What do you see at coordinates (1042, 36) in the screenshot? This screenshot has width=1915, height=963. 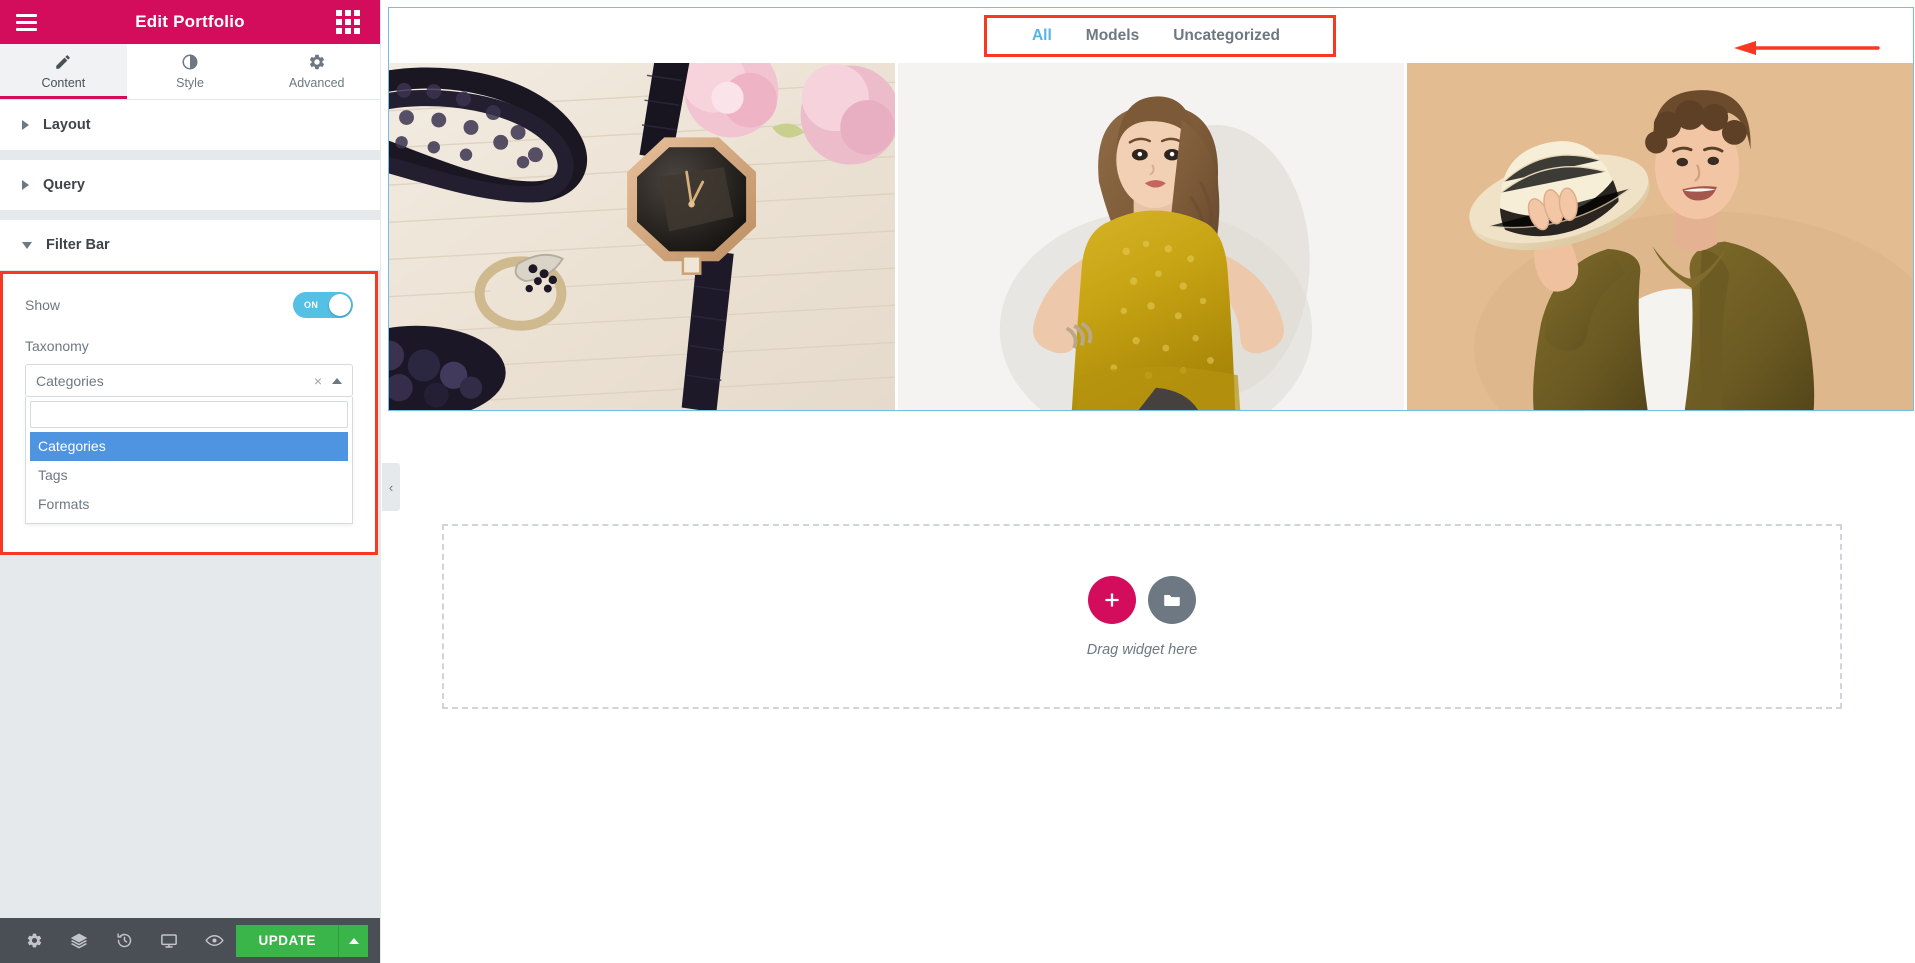 I see `filter-tab-all: All` at bounding box center [1042, 36].